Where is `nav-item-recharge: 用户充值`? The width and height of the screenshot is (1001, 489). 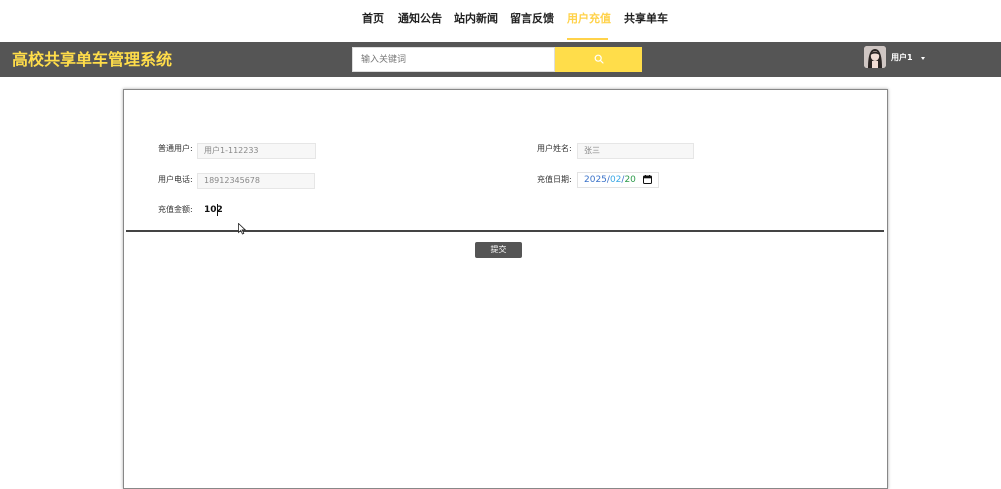 nav-item-recharge: 用户充值 is located at coordinates (589, 19).